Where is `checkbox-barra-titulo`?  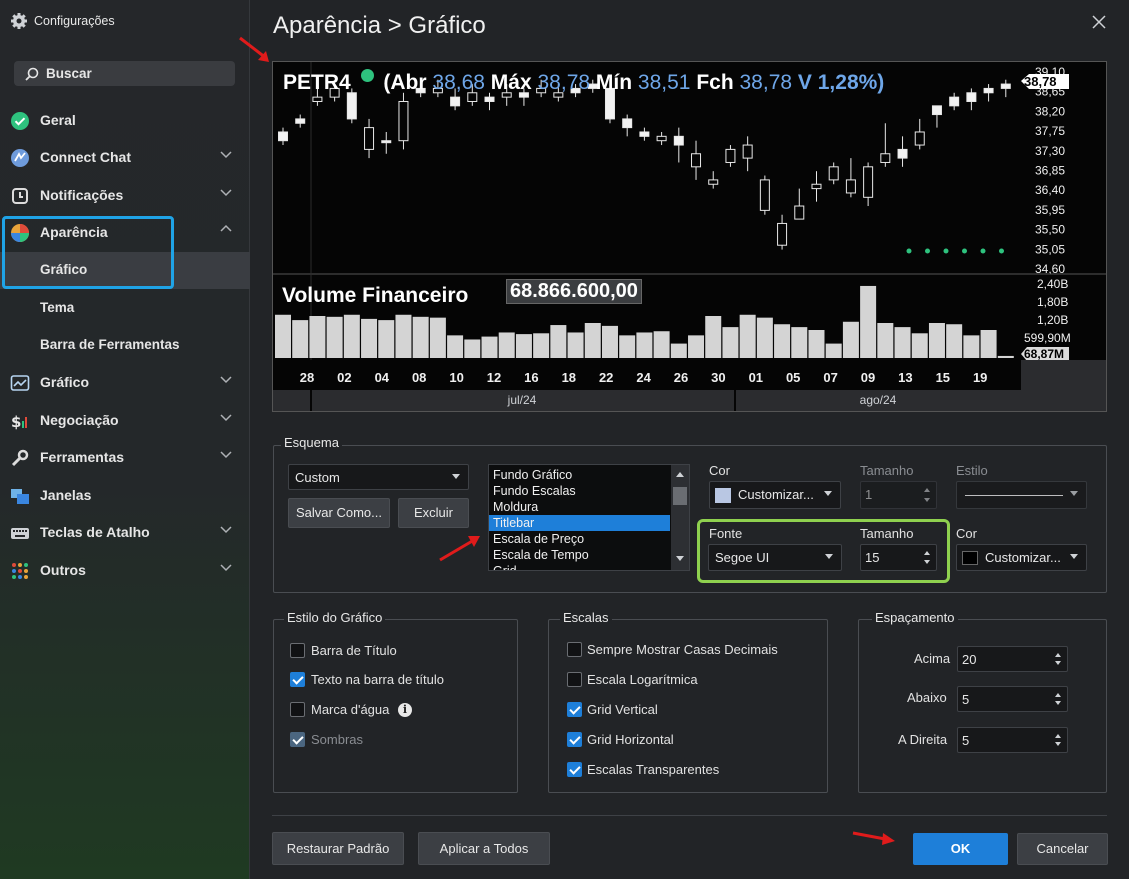 checkbox-barra-titulo is located at coordinates (297, 650).